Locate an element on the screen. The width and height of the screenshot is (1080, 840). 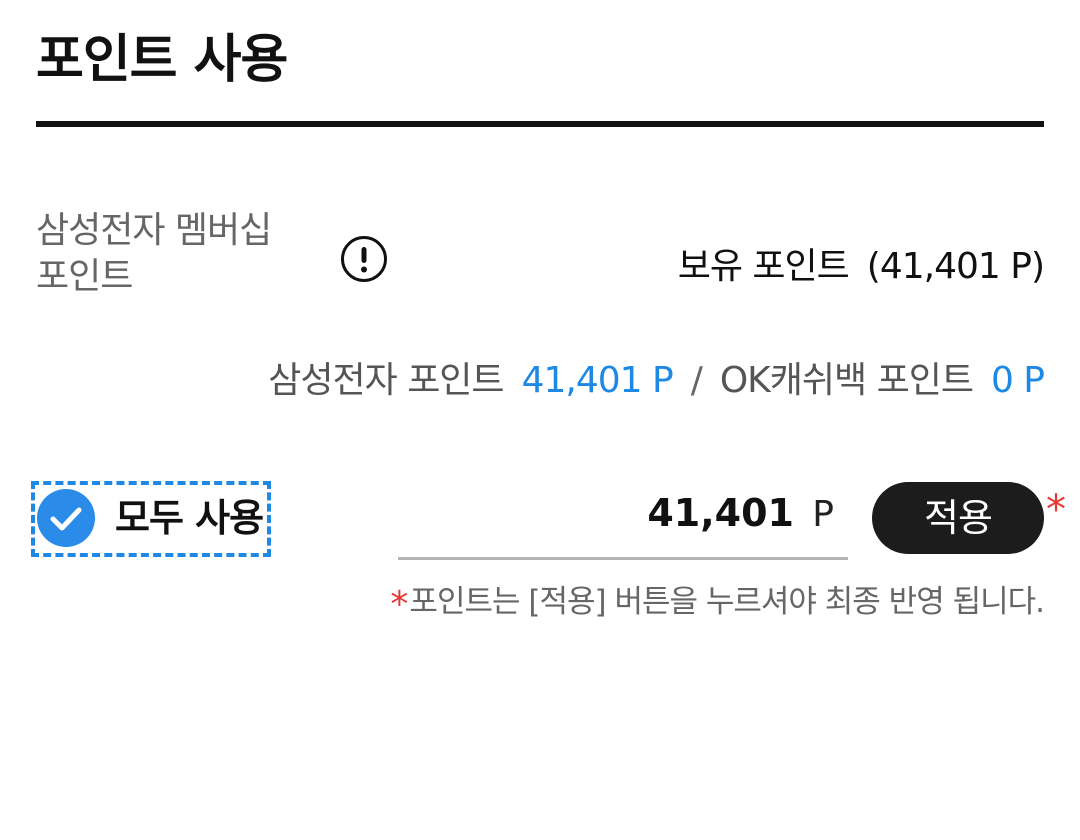
okcashbag-points-value: 0 P is located at coordinates (1017, 380).